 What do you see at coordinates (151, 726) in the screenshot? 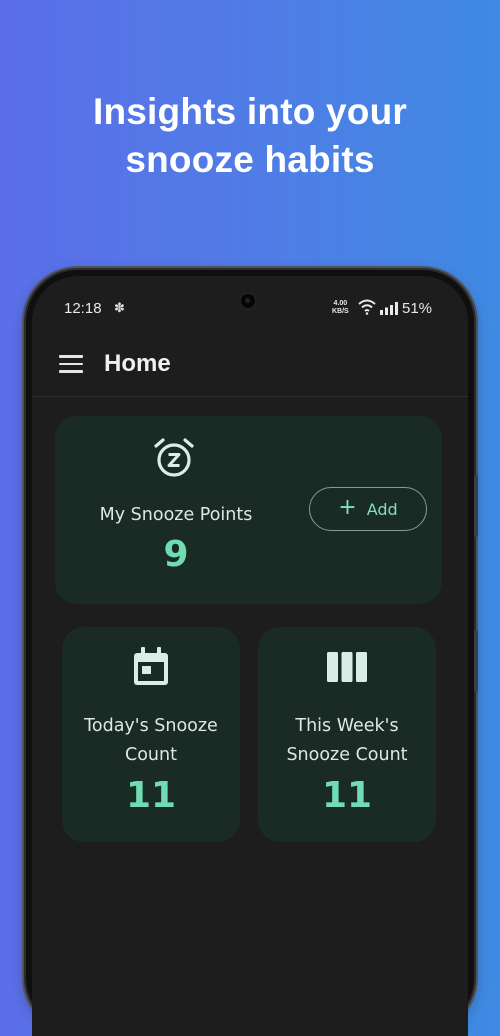
I see `today-label-line-1: Today's Snooze` at bounding box center [151, 726].